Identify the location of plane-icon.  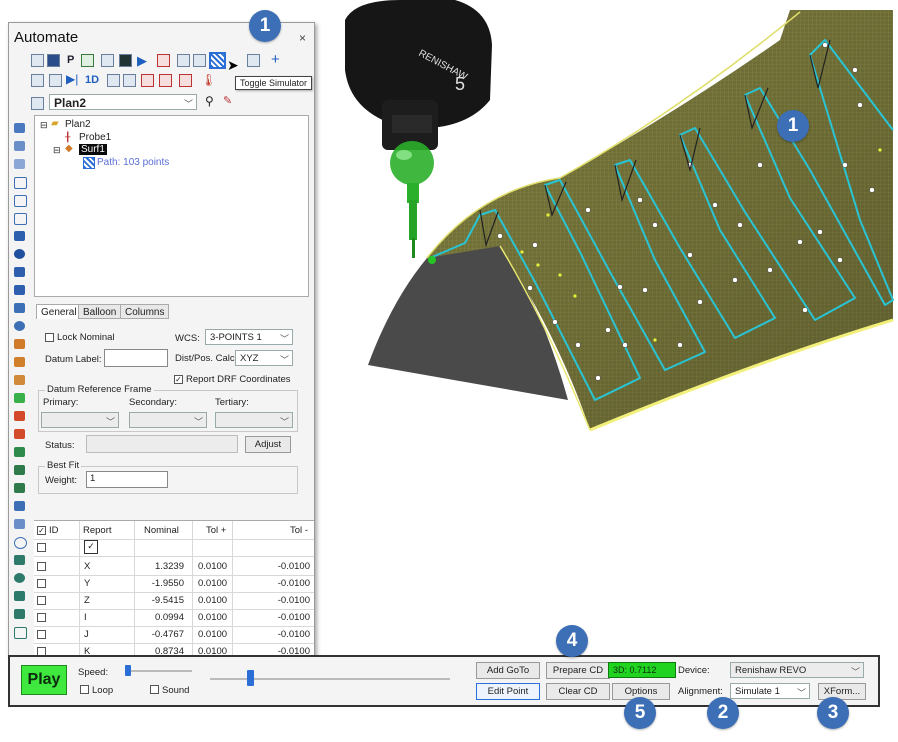
(19, 236).